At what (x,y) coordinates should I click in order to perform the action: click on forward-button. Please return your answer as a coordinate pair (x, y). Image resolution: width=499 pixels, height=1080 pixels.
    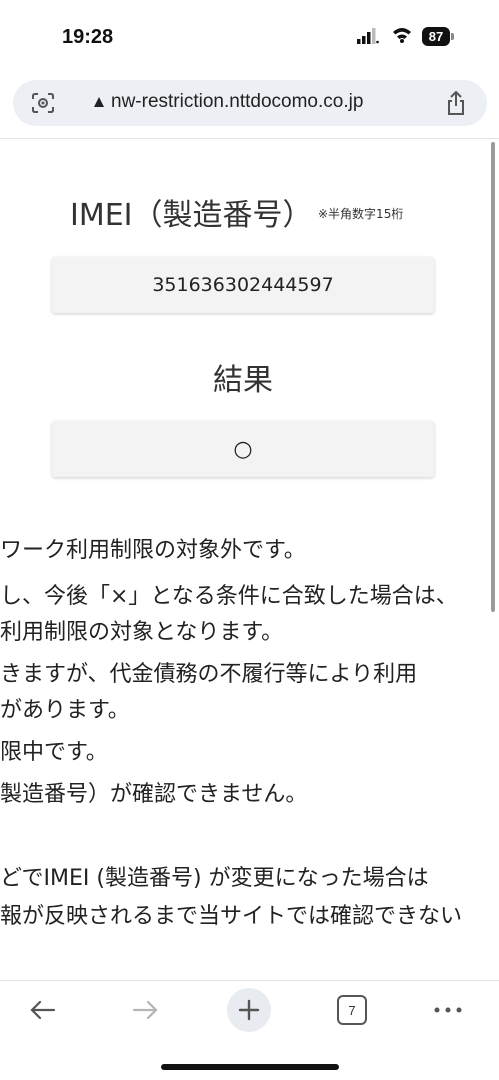
    Looking at the image, I should click on (146, 1010).